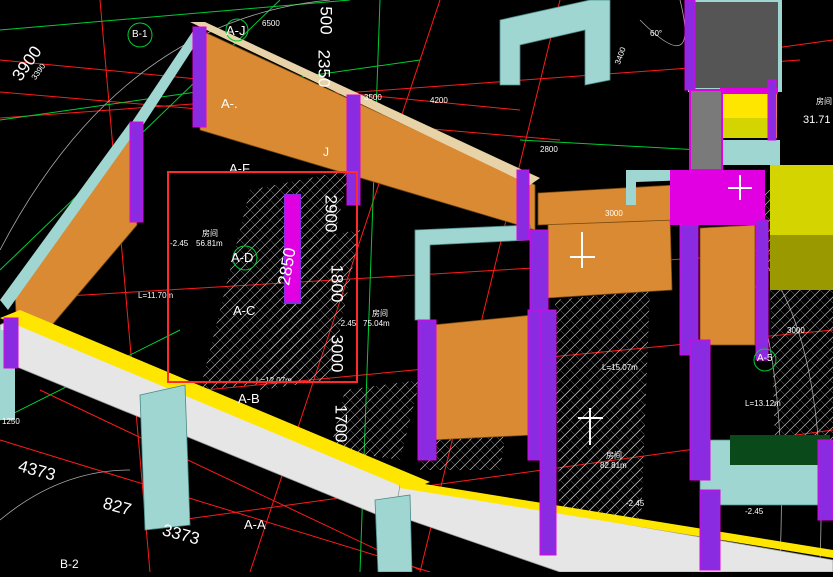 The height and width of the screenshot is (577, 833). What do you see at coordinates (373, 97) in the screenshot?
I see `dim-3500: 3500` at bounding box center [373, 97].